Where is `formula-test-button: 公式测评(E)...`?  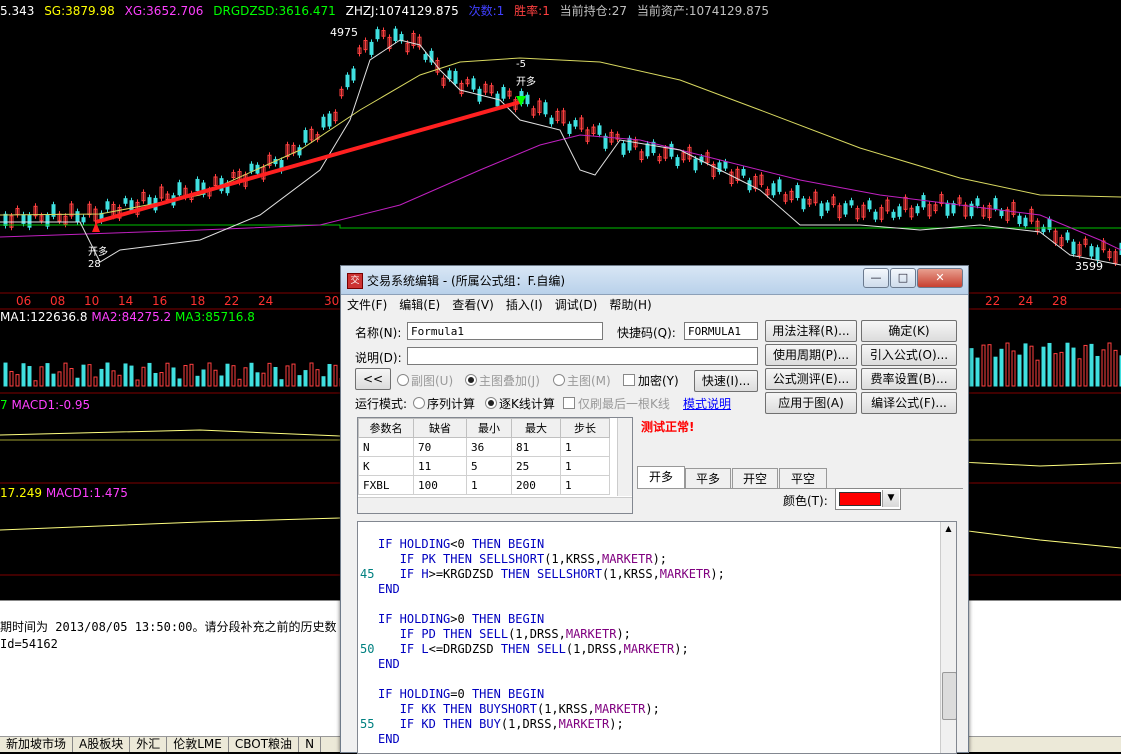
formula-test-button: 公式测评(E)... is located at coordinates (811, 379).